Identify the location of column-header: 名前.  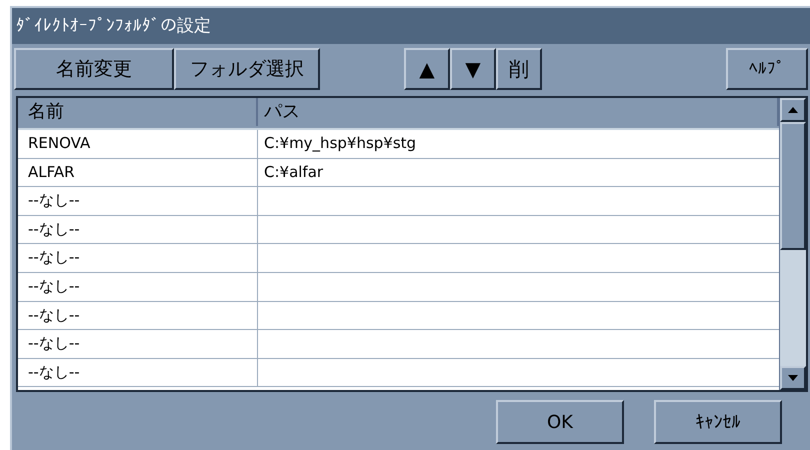
(138, 112).